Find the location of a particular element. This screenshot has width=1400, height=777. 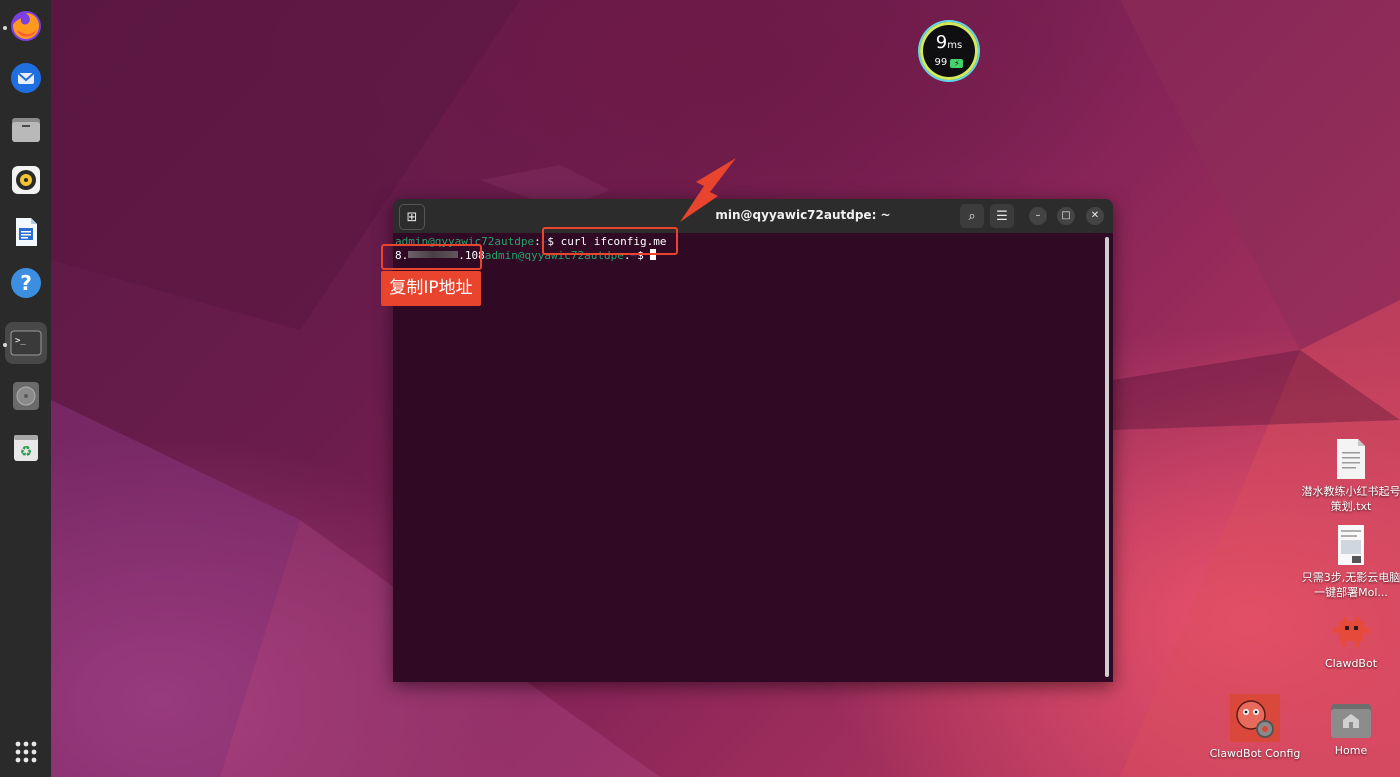

command-highlight-box is located at coordinates (610, 241).